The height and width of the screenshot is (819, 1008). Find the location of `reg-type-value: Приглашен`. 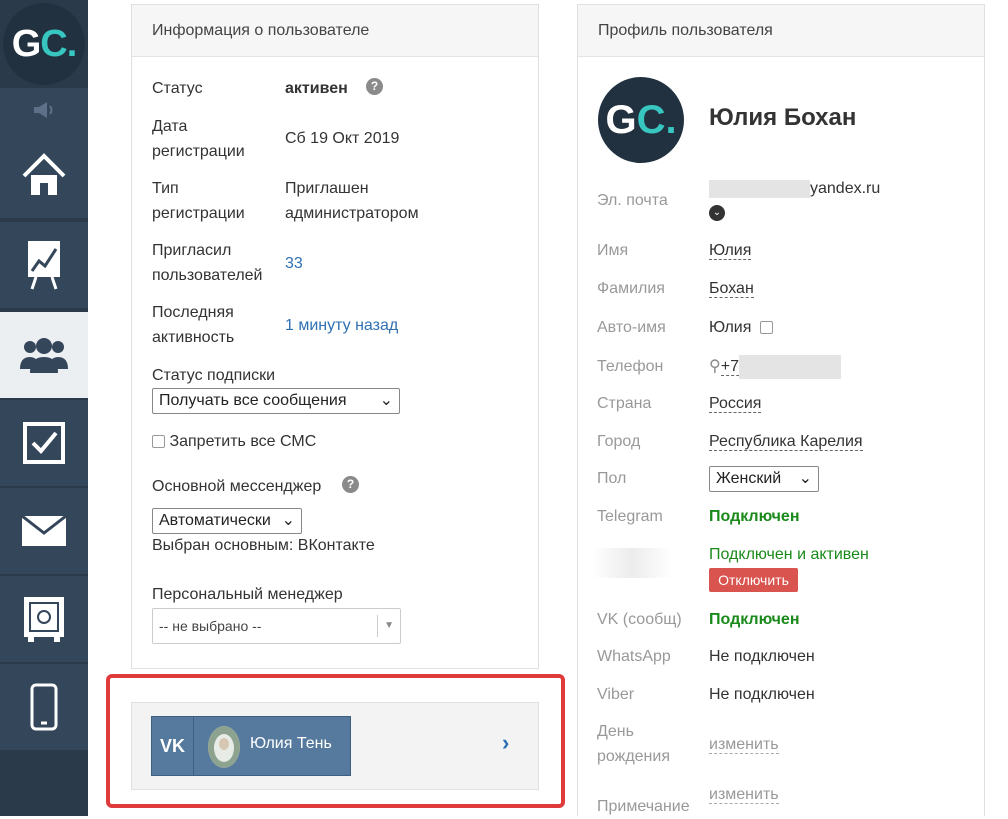

reg-type-value: Приглашен is located at coordinates (327, 188).